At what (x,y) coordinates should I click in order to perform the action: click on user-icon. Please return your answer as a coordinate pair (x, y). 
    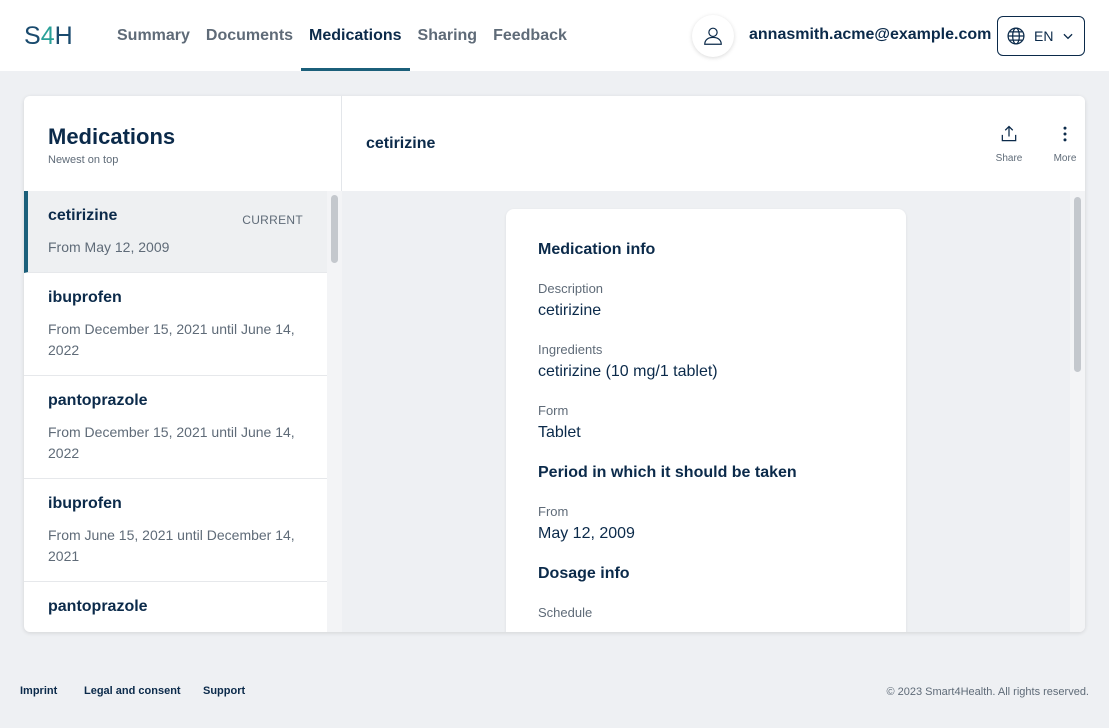
    Looking at the image, I should click on (713, 36).